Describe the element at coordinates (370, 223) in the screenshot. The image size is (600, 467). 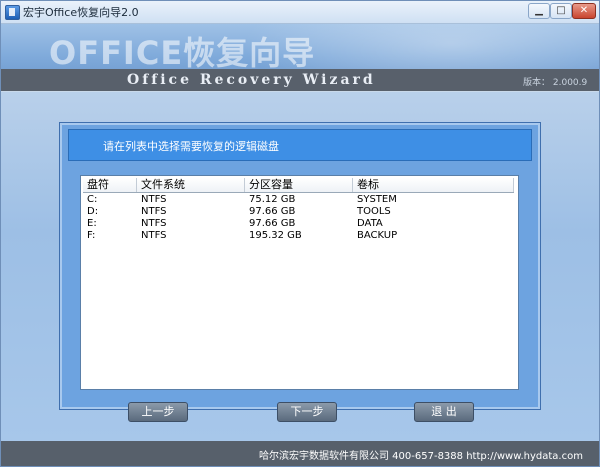
I see `volume-label: DATA` at that location.